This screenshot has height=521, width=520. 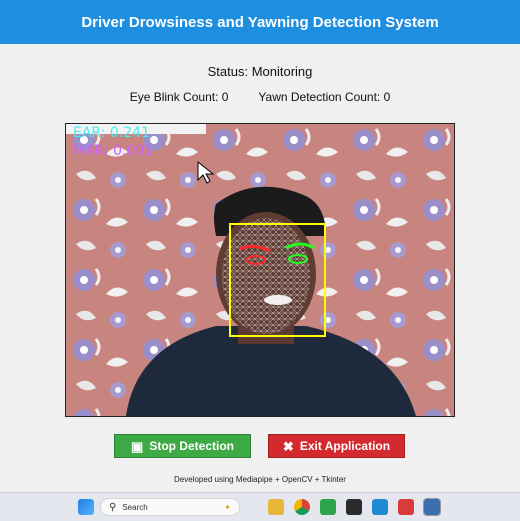 What do you see at coordinates (179, 97) in the screenshot?
I see `eye-blink-count: Eye Blink Count: 0` at bounding box center [179, 97].